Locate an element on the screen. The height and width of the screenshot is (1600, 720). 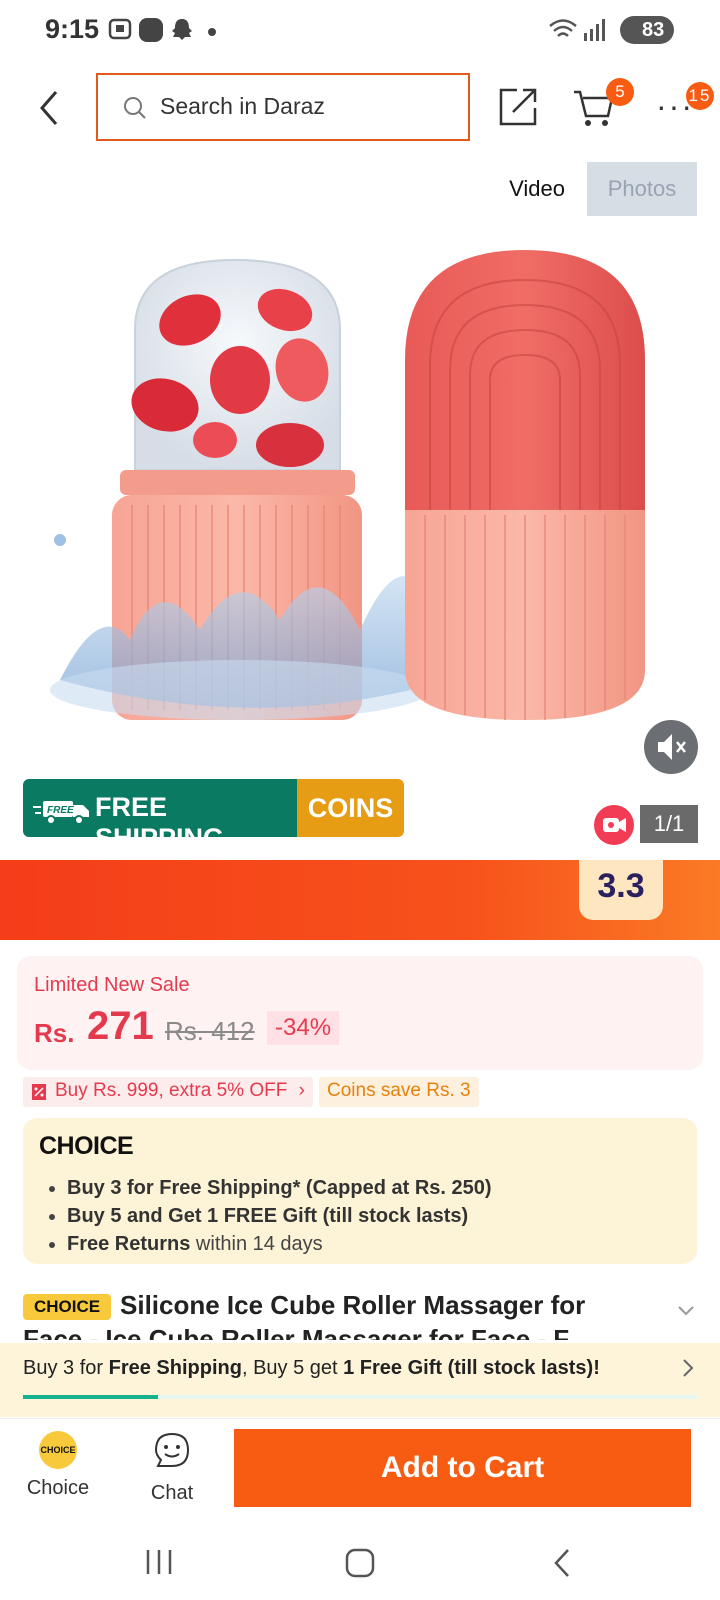
sale-title: Limited New Sale is located at coordinates (112, 985).